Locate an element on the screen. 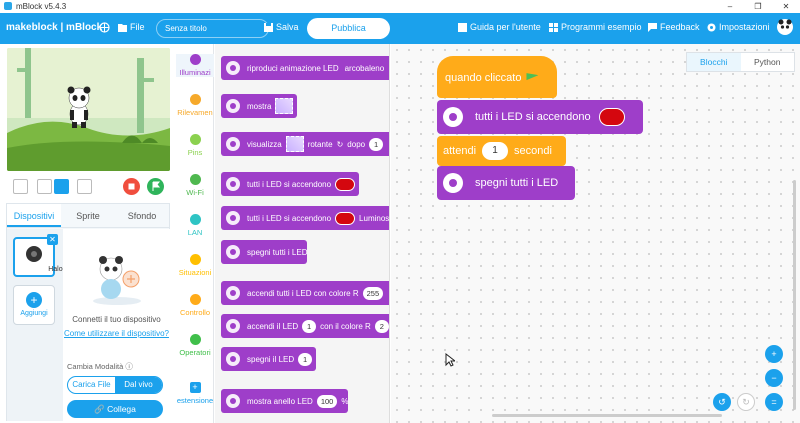 Image resolution: width=800 pixels, height=423 pixels. halocode-icon is located at coordinates (34, 254).